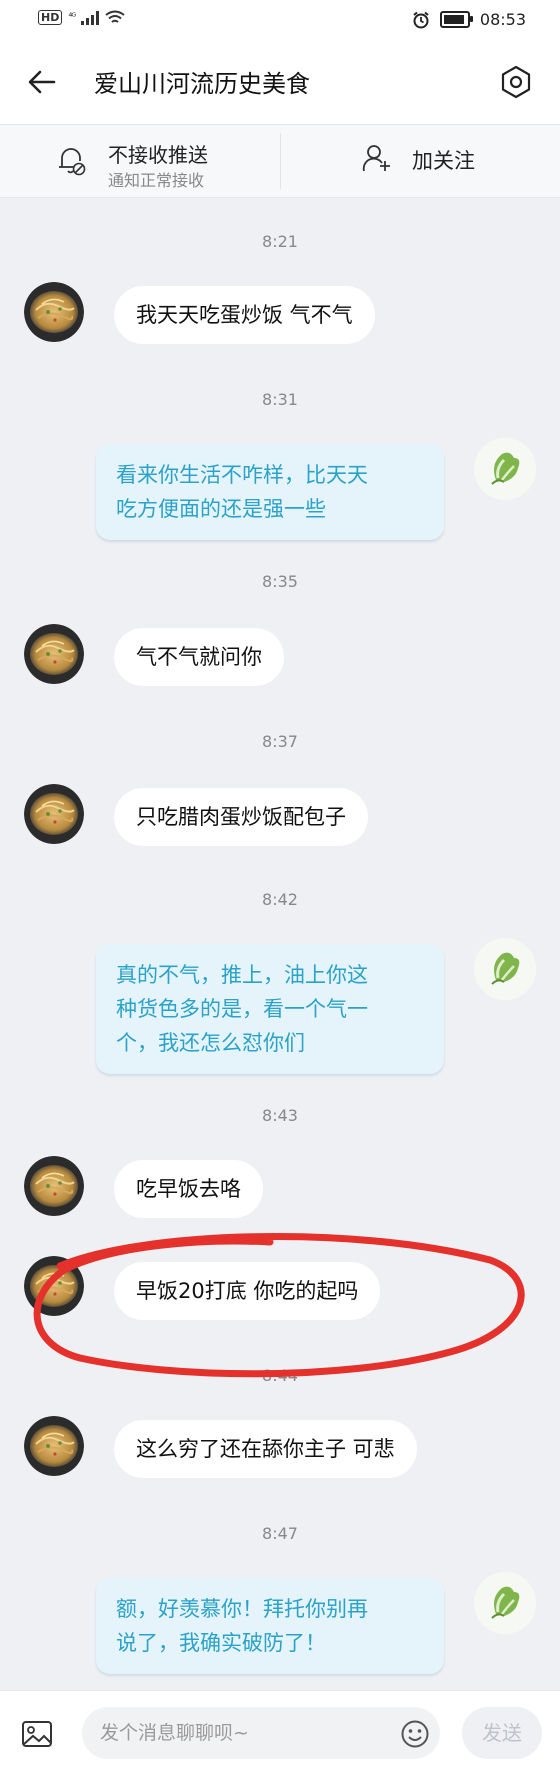 This screenshot has height=1777, width=560. I want to click on add-user-icon, so click(376, 158).